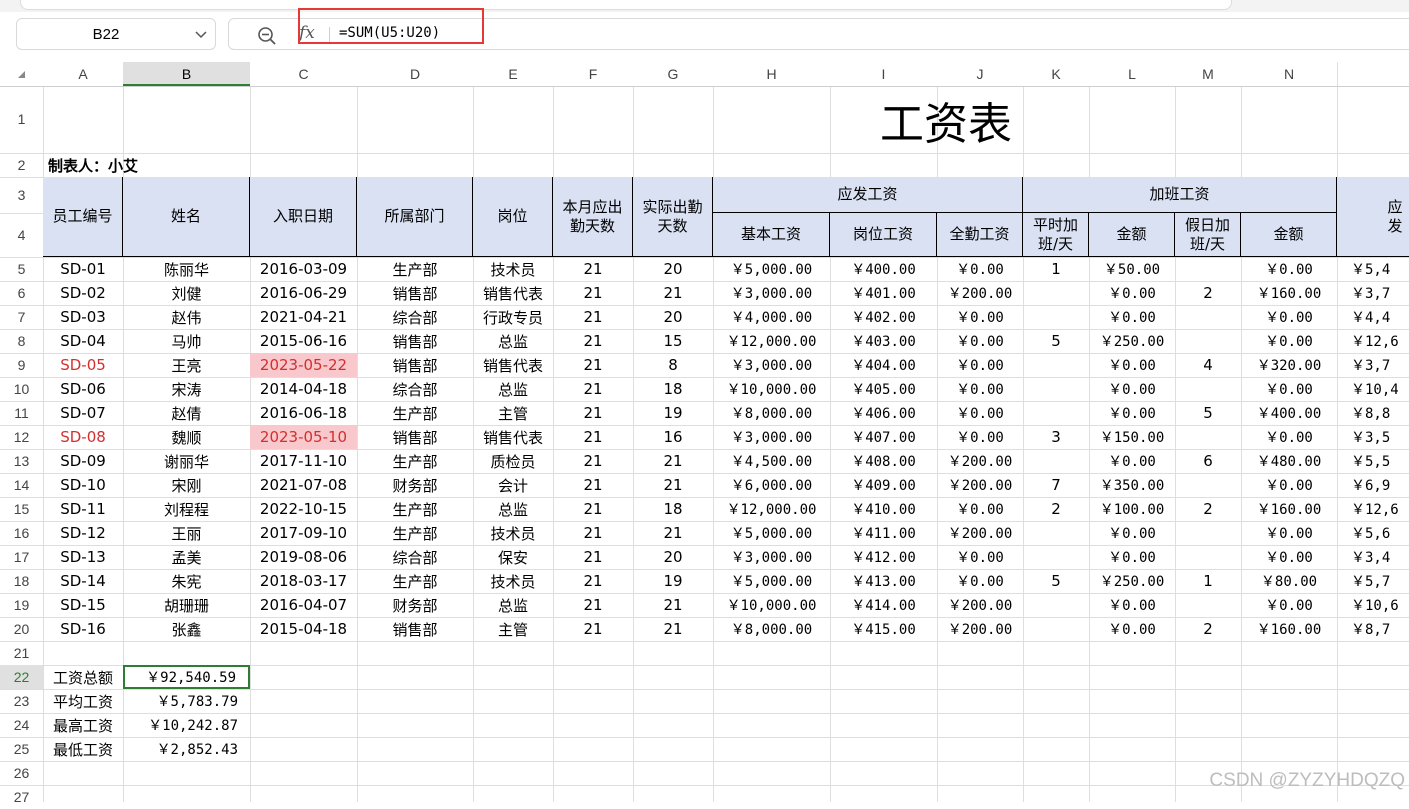  Describe the element at coordinates (883, 413) in the screenshot. I see `data-cell: ￥406.00` at that location.